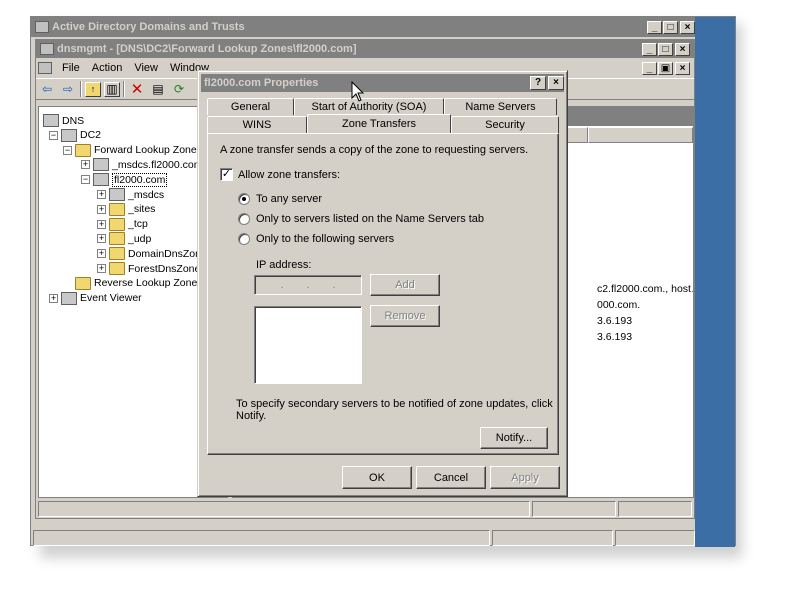  Describe the element at coordinates (649, 68) in the screenshot. I see `doc-minimize-button: _` at that location.